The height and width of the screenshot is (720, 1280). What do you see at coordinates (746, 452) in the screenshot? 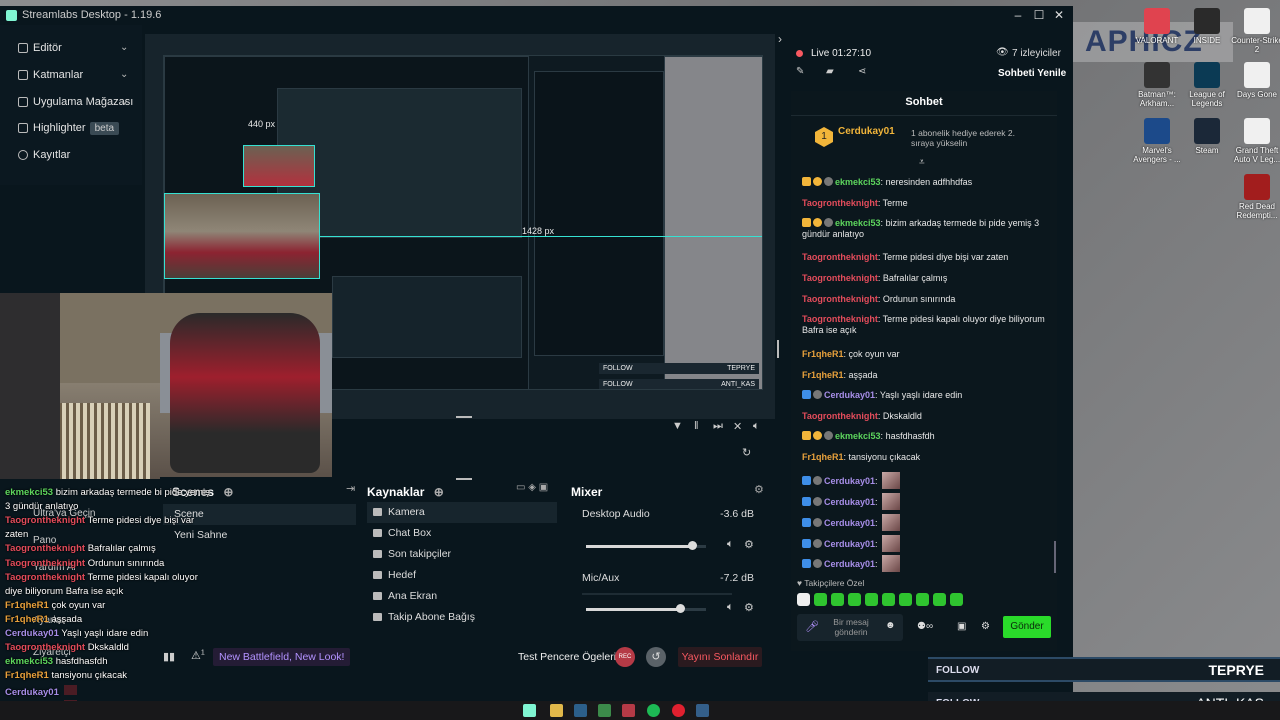
I see `refresh-icon: ↻` at bounding box center [746, 452].